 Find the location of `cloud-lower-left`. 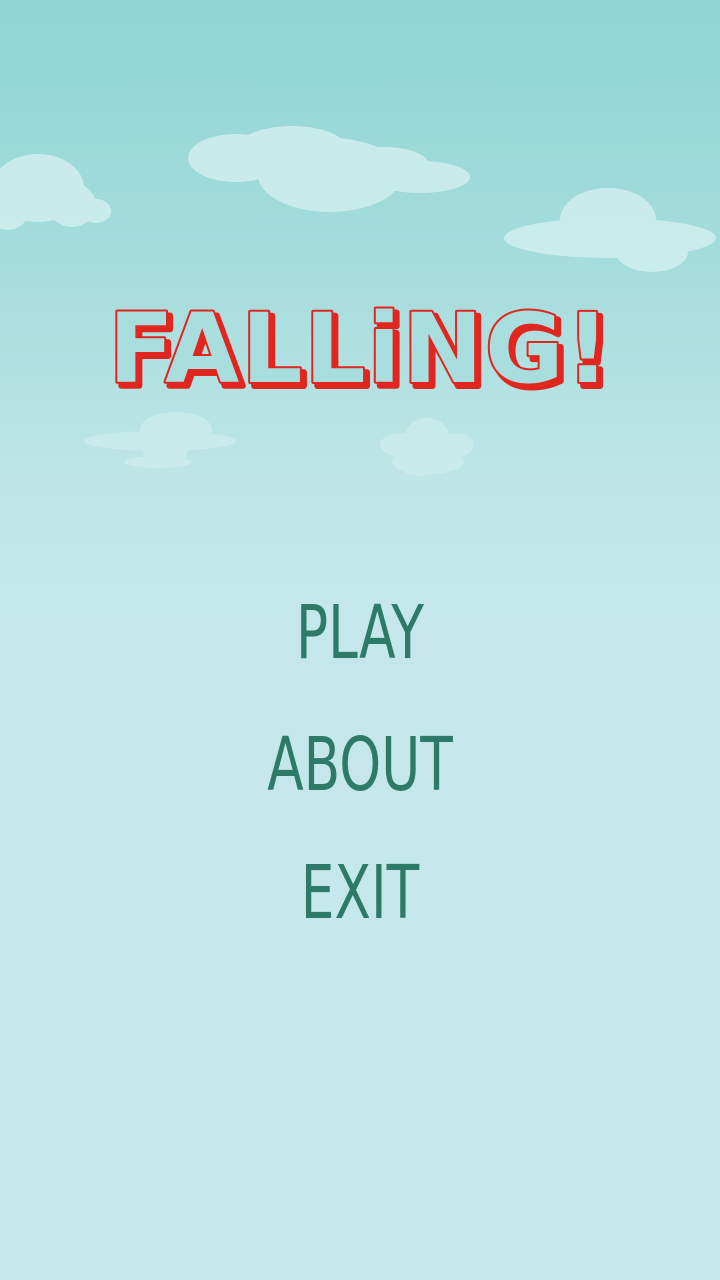

cloud-lower-left is located at coordinates (160, 440).